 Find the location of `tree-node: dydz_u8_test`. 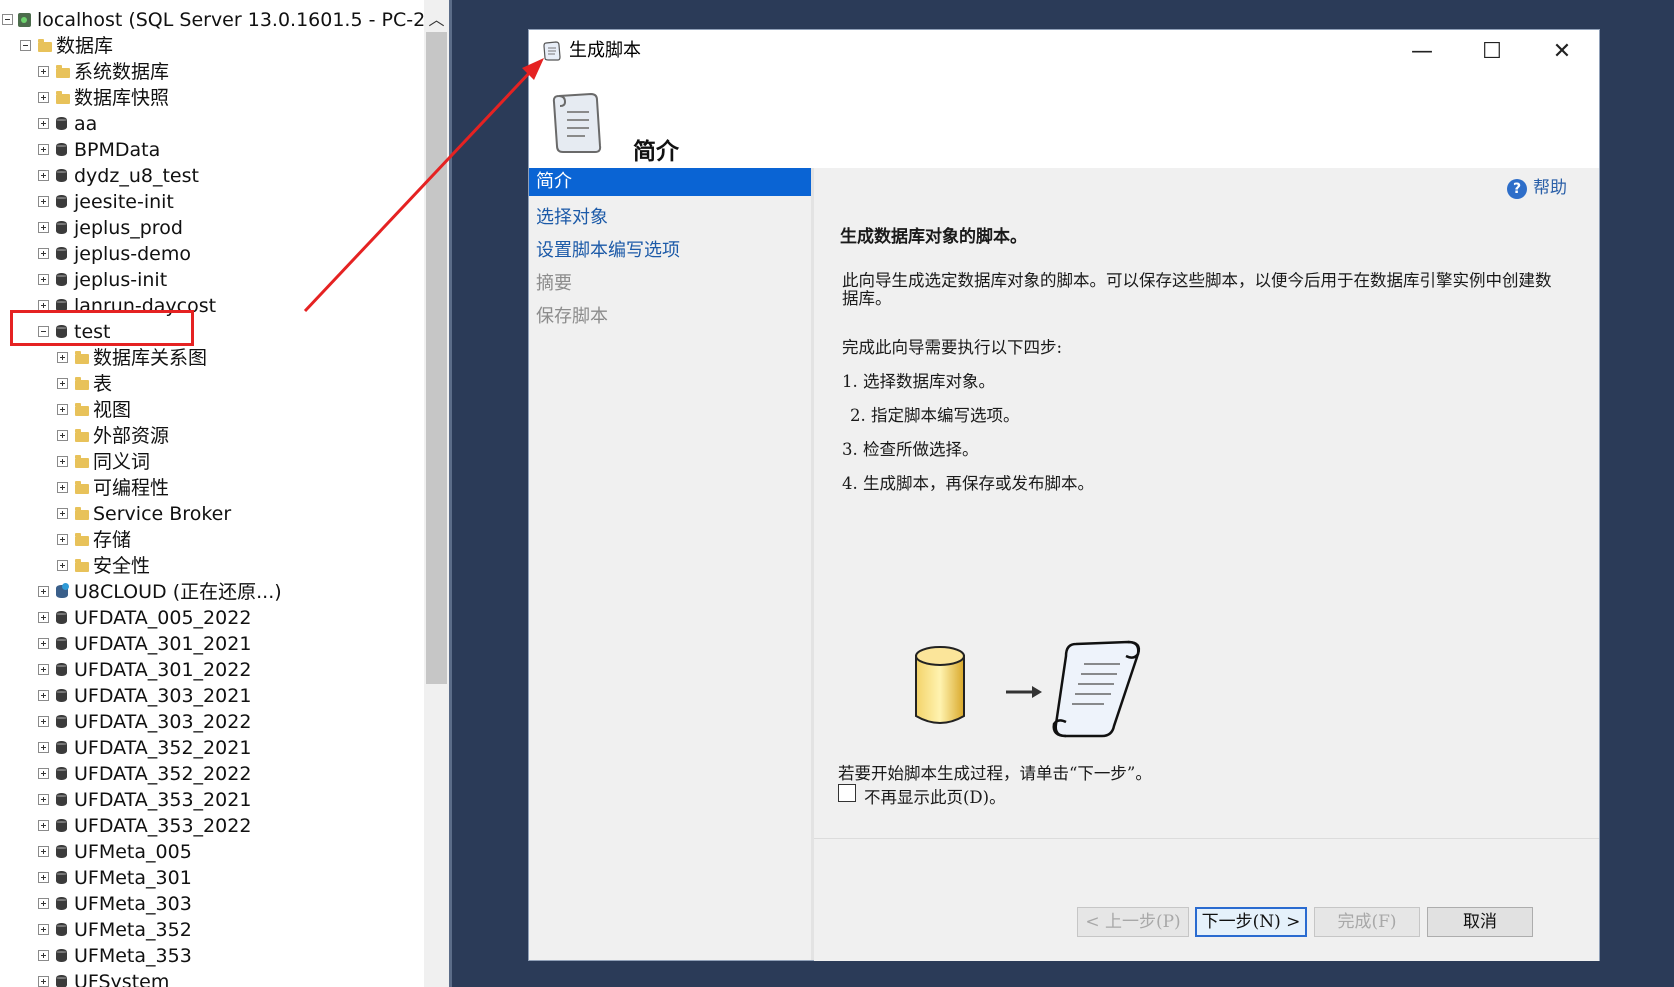

tree-node: dydz_u8_test is located at coordinates (210, 176).